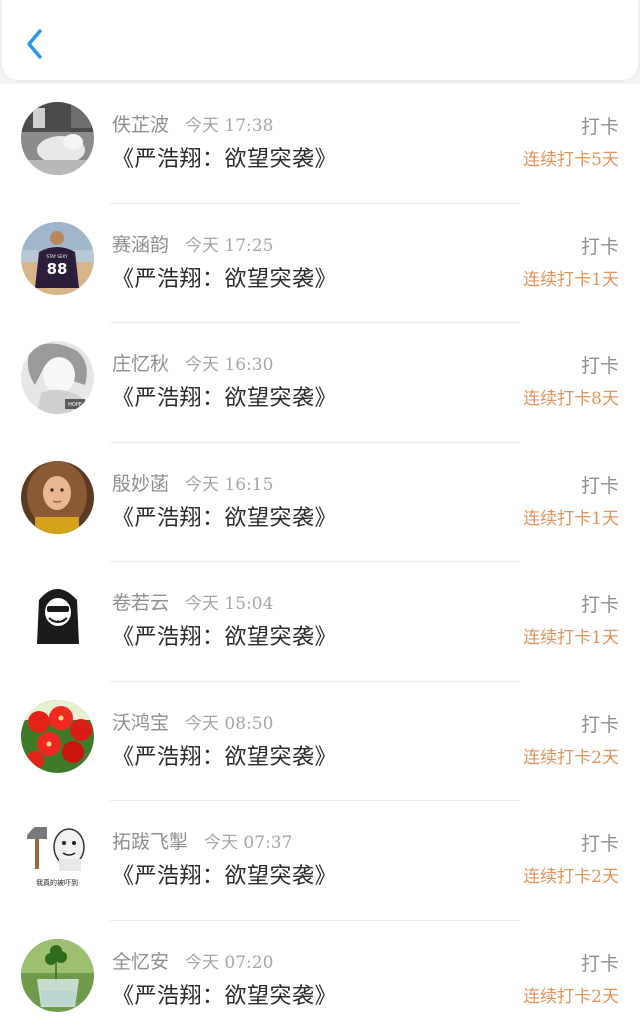  Describe the element at coordinates (320, 975) in the screenshot. I see `list-item: 全忆安 今天 07:20 《严浩翔：欲望突袭》 打卡 连续打卡2天` at that location.